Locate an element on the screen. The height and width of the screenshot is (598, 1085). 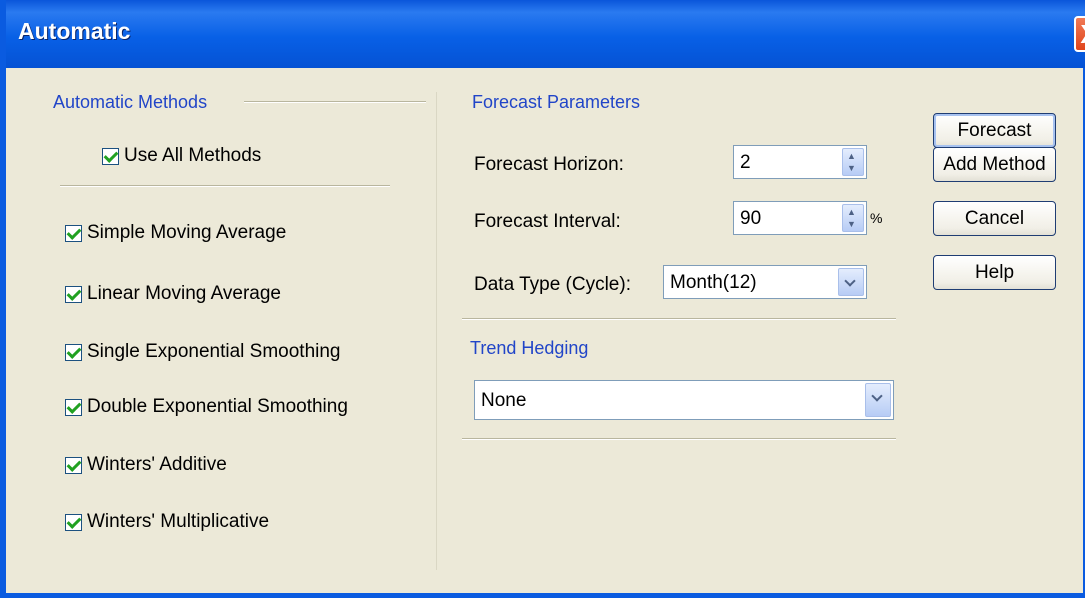
use-all-divider is located at coordinates (225, 186).